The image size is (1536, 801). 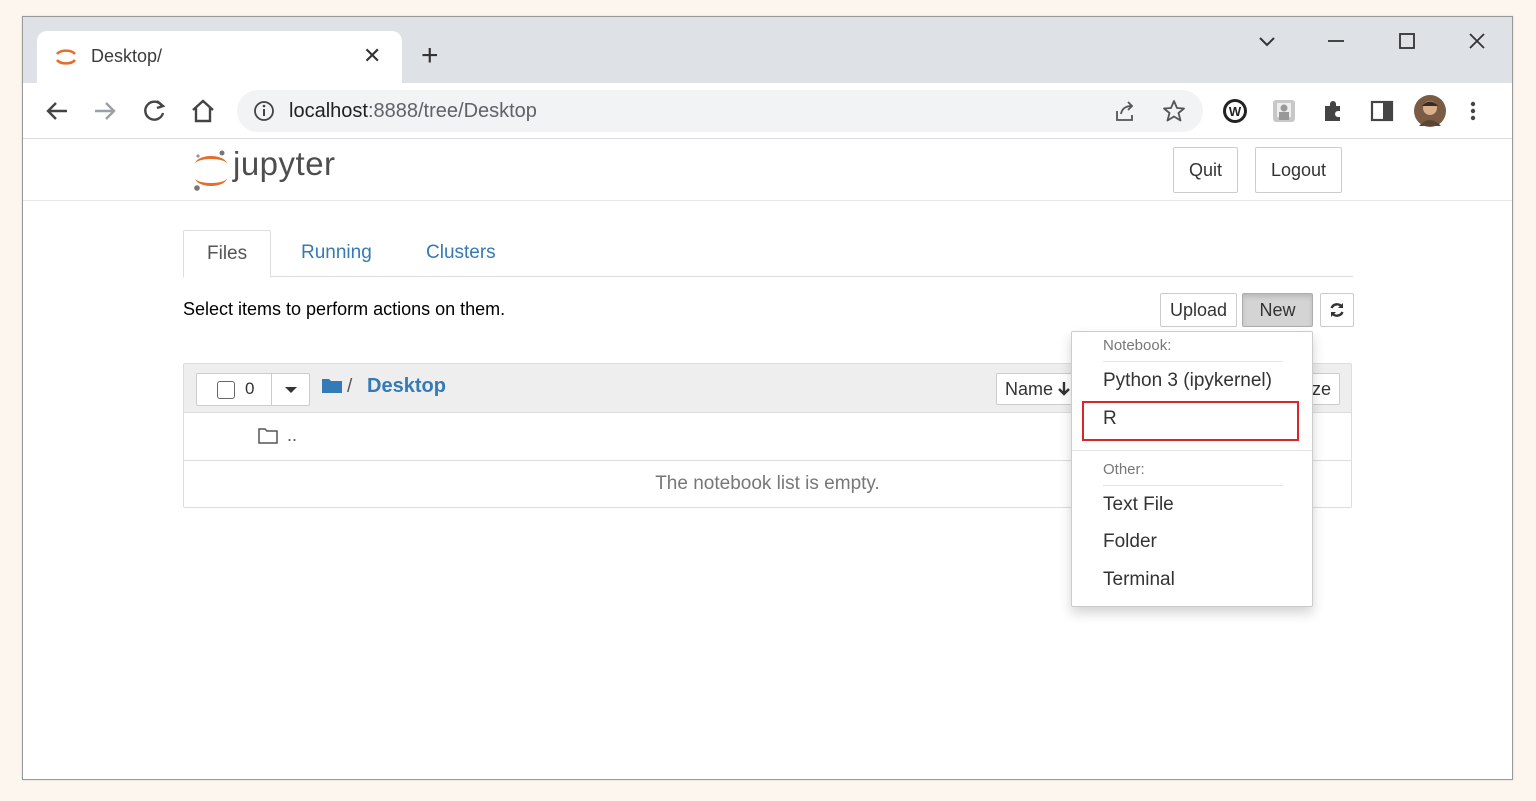 What do you see at coordinates (452, 111) in the screenshot?
I see `url-path: :8888/tree/Desktop` at bounding box center [452, 111].